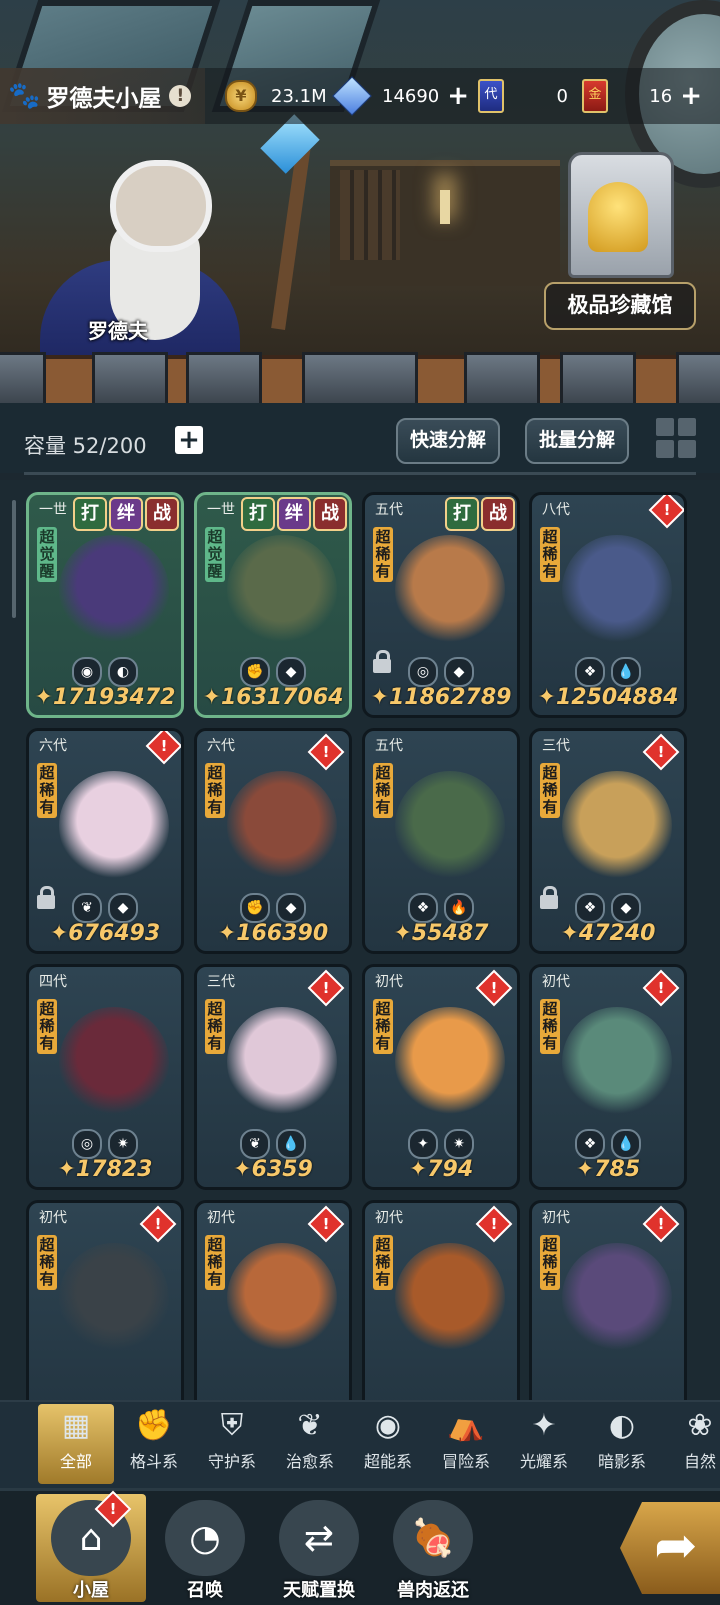 This screenshot has width=720, height=1605. I want to click on pet-card: 一世打绊战超觉醒 ✊ ◆ ✦16317064, so click(273, 605).